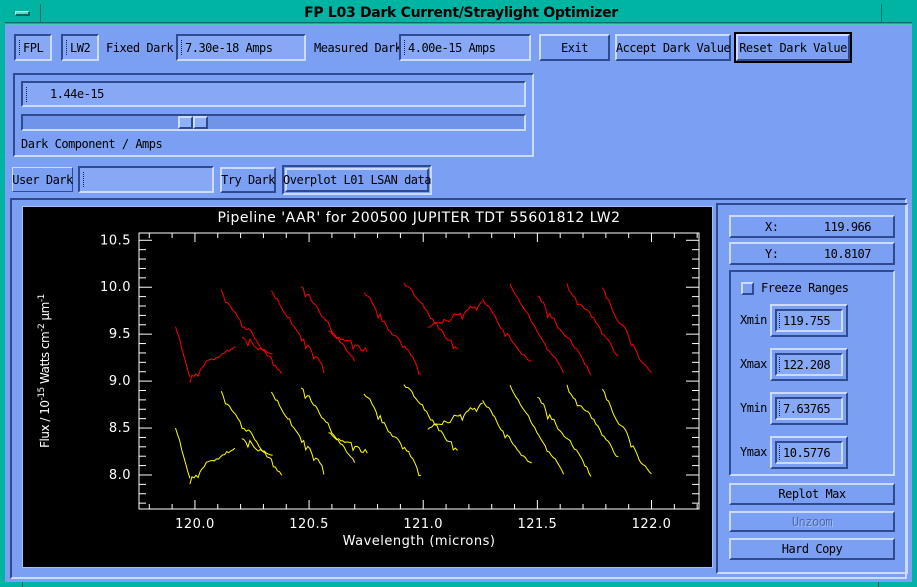 The width and height of the screenshot is (917, 587). Describe the element at coordinates (358, 48) in the screenshot. I see `measured-dark-label: Measured Dark` at that location.